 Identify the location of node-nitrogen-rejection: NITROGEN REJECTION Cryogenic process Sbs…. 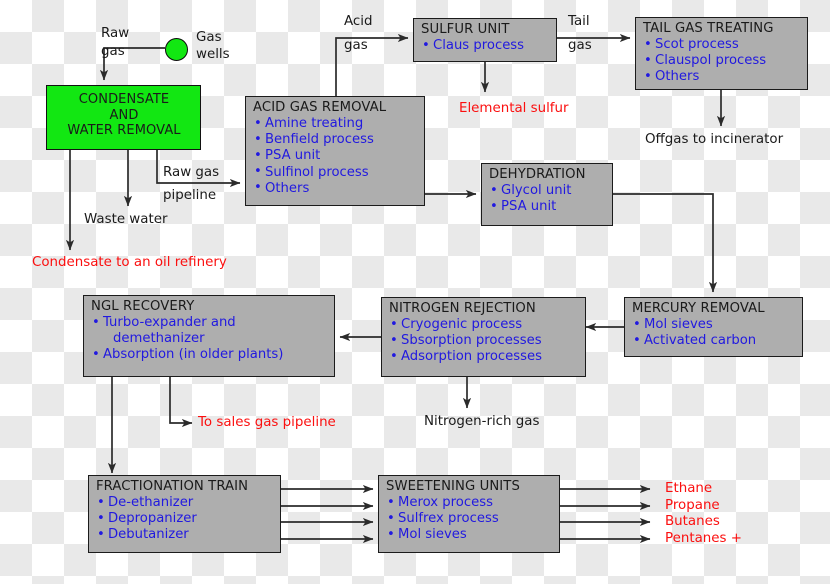
(483, 337).